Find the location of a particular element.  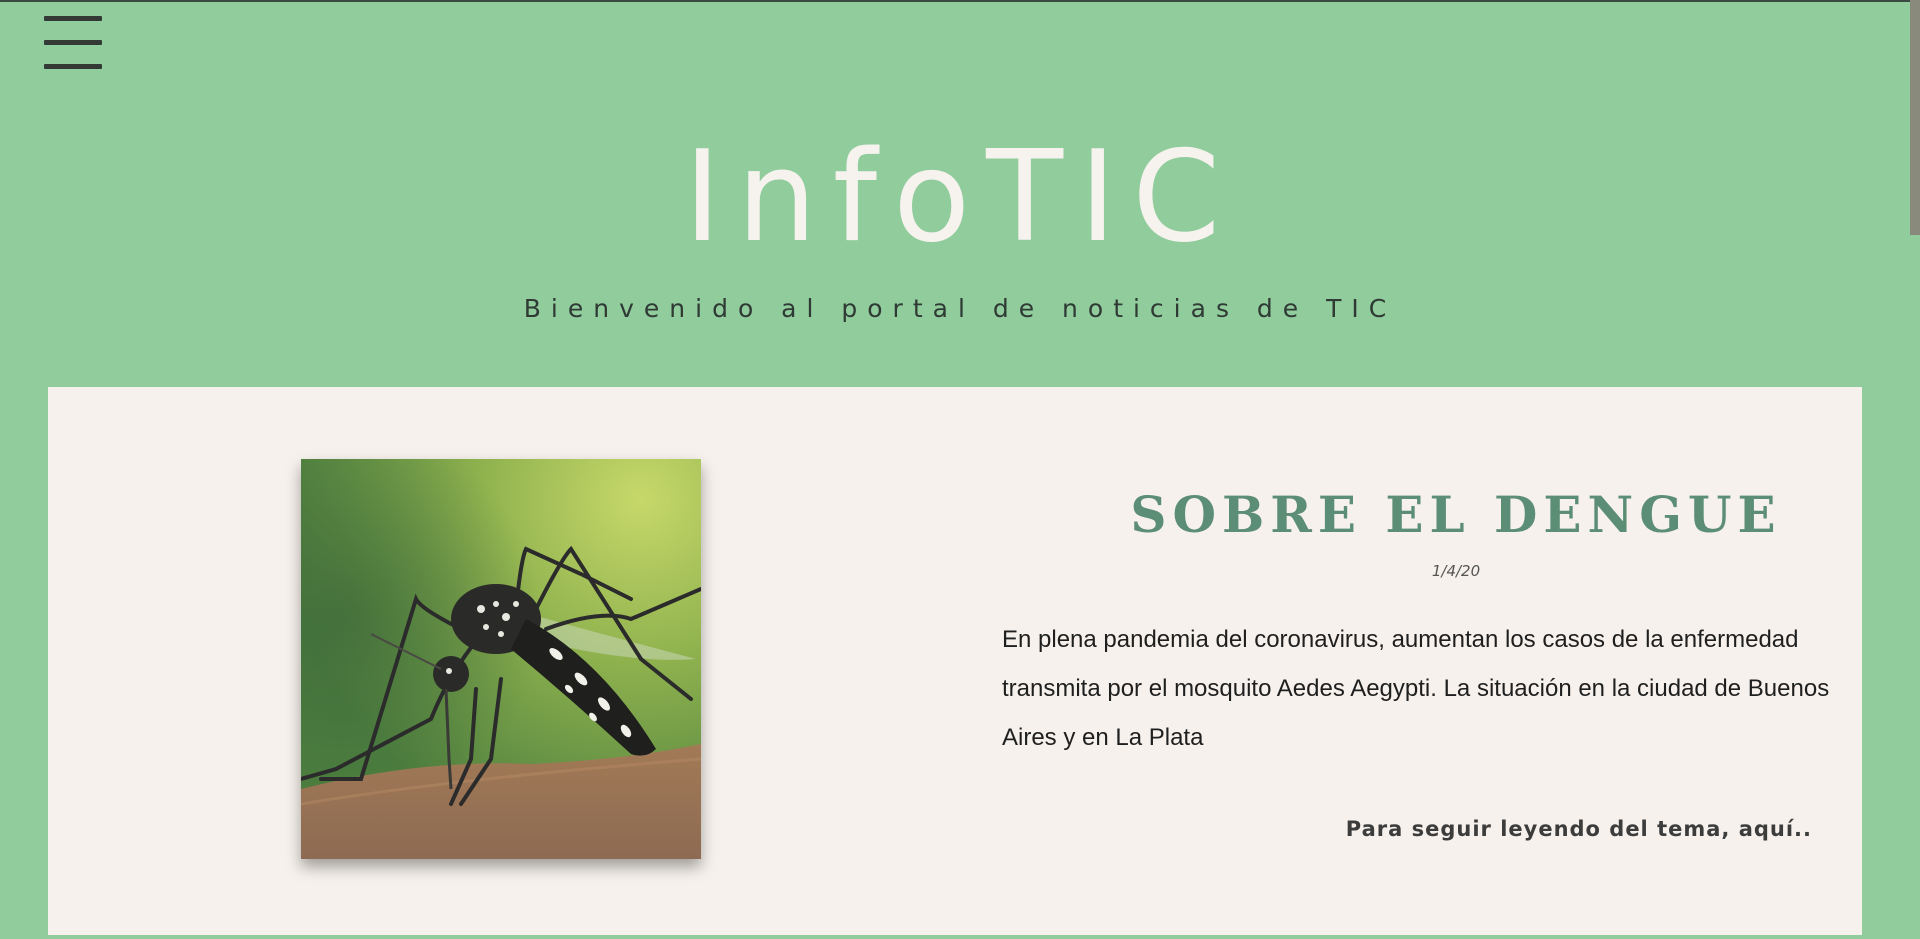

menu-bar-middle is located at coordinates (73, 42).